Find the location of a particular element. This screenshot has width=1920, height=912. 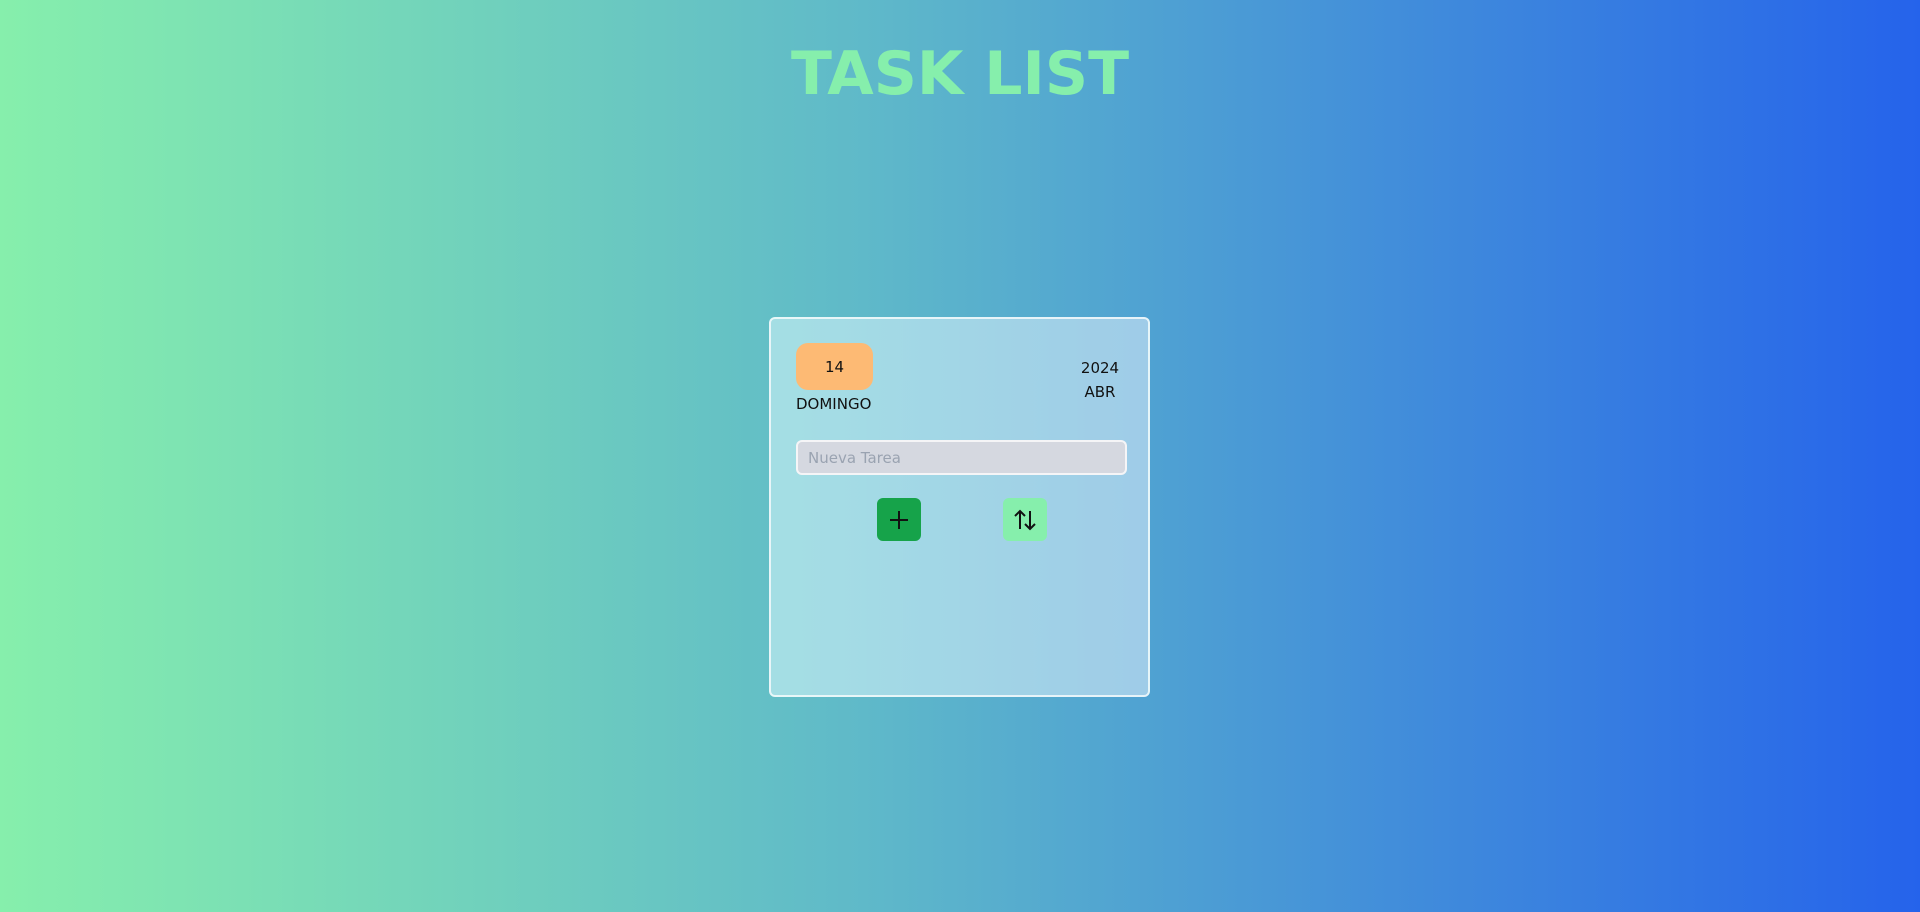

plus-icon is located at coordinates (899, 519).